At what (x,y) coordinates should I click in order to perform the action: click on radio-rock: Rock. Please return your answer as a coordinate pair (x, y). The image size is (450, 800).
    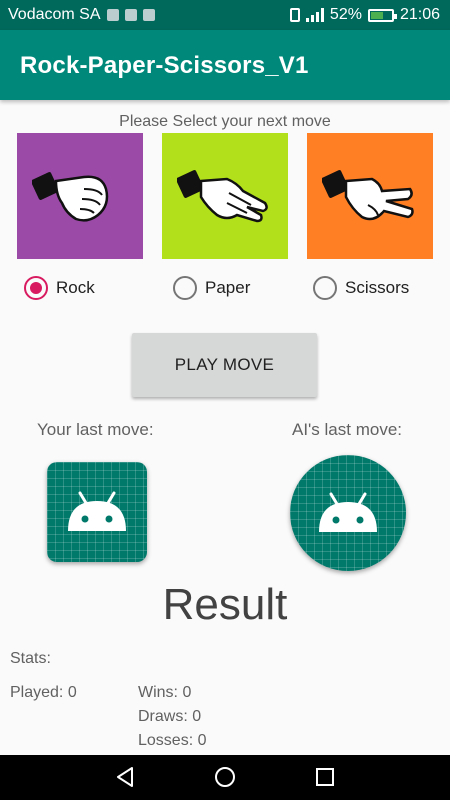
    Looking at the image, I should click on (59, 288).